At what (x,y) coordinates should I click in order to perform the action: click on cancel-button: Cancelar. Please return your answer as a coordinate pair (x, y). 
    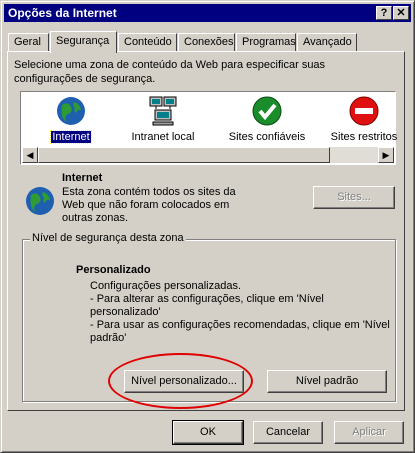
    Looking at the image, I should click on (288, 432).